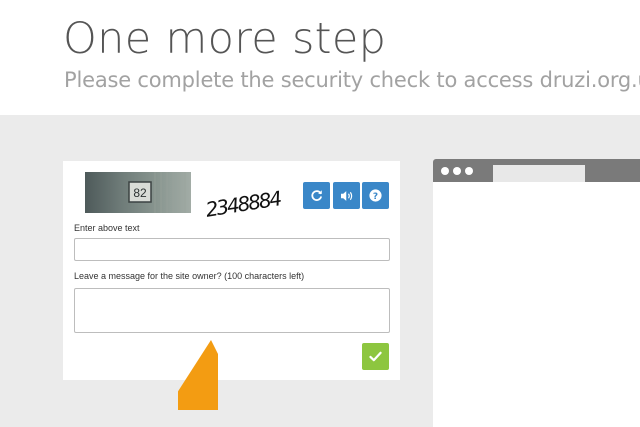  I want to click on browser-titlebar, so click(536, 170).